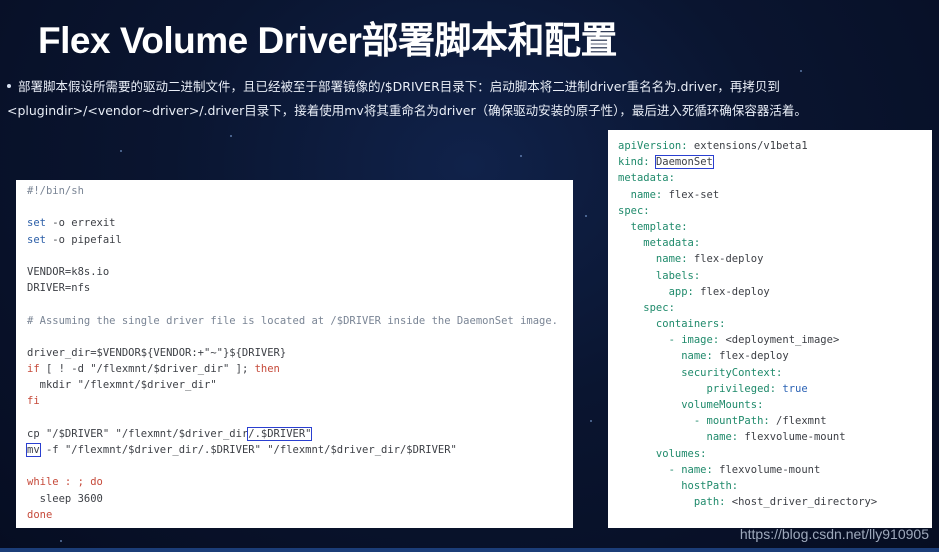  Describe the element at coordinates (280, 433) in the screenshot. I see `highlight-box-dot-driver: /.$DRIVER"` at that location.